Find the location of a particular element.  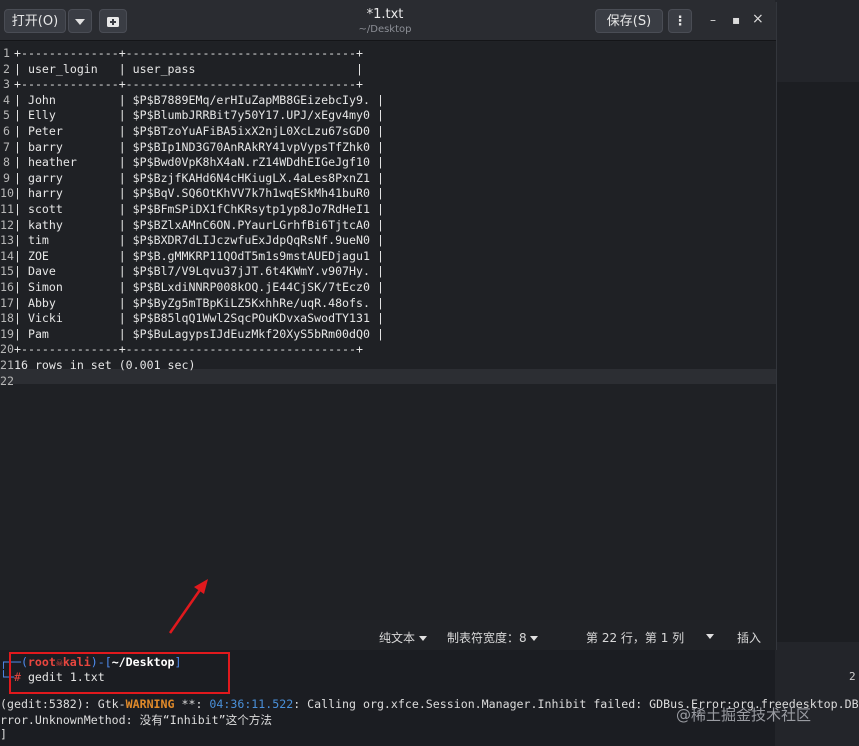

editor-line: 22 is located at coordinates (7, 382).